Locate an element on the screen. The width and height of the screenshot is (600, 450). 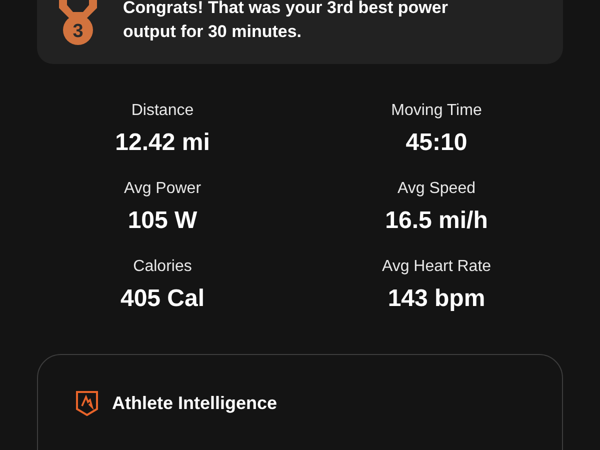
stat-label: Calories is located at coordinates (162, 267).